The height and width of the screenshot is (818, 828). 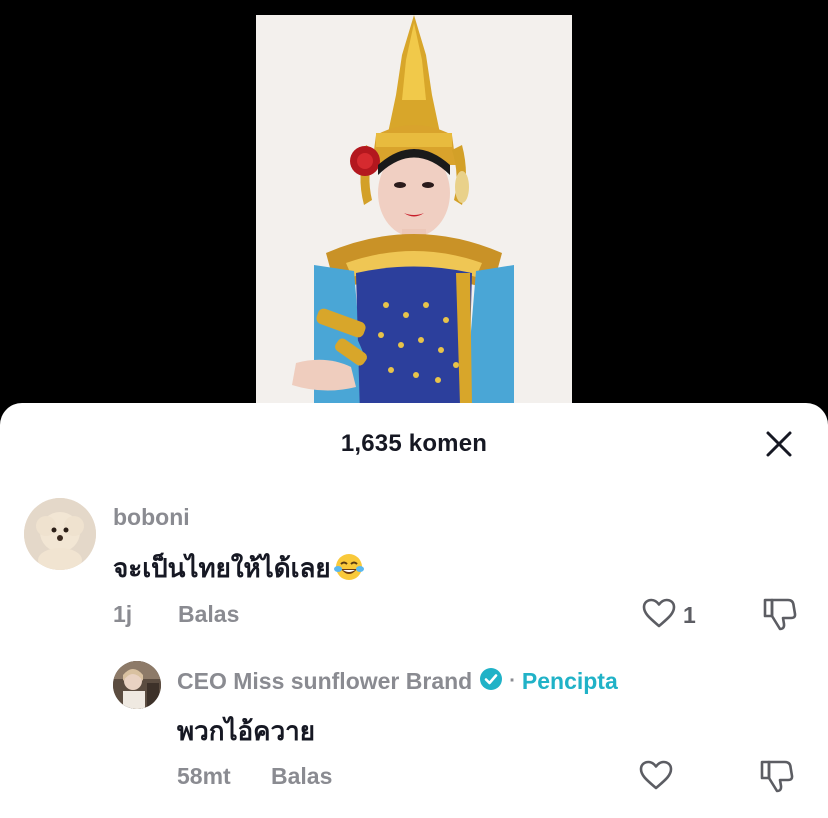 What do you see at coordinates (204, 776) in the screenshot?
I see `reply-timestamp: 58mt` at bounding box center [204, 776].